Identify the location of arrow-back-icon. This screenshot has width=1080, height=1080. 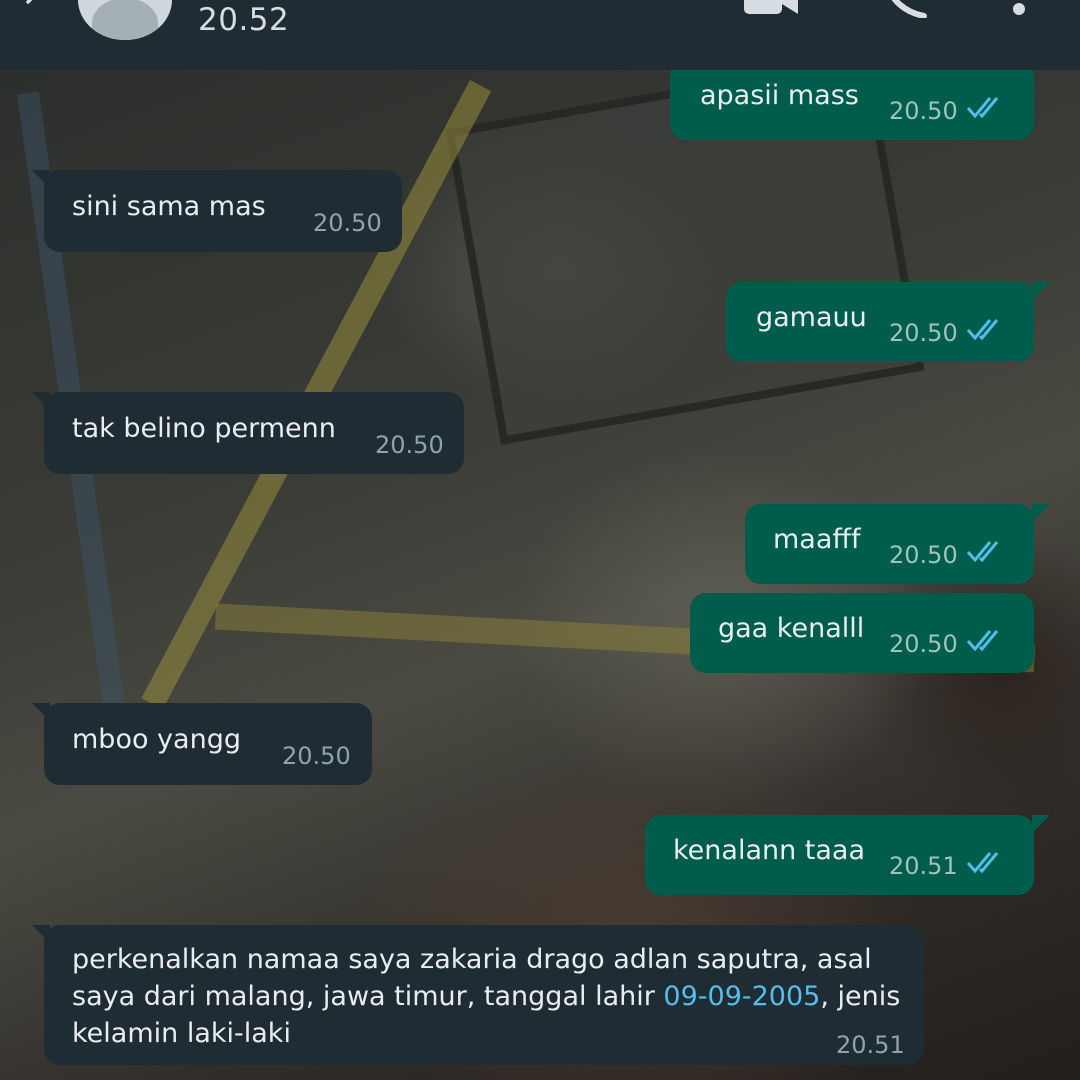
(35, 8).